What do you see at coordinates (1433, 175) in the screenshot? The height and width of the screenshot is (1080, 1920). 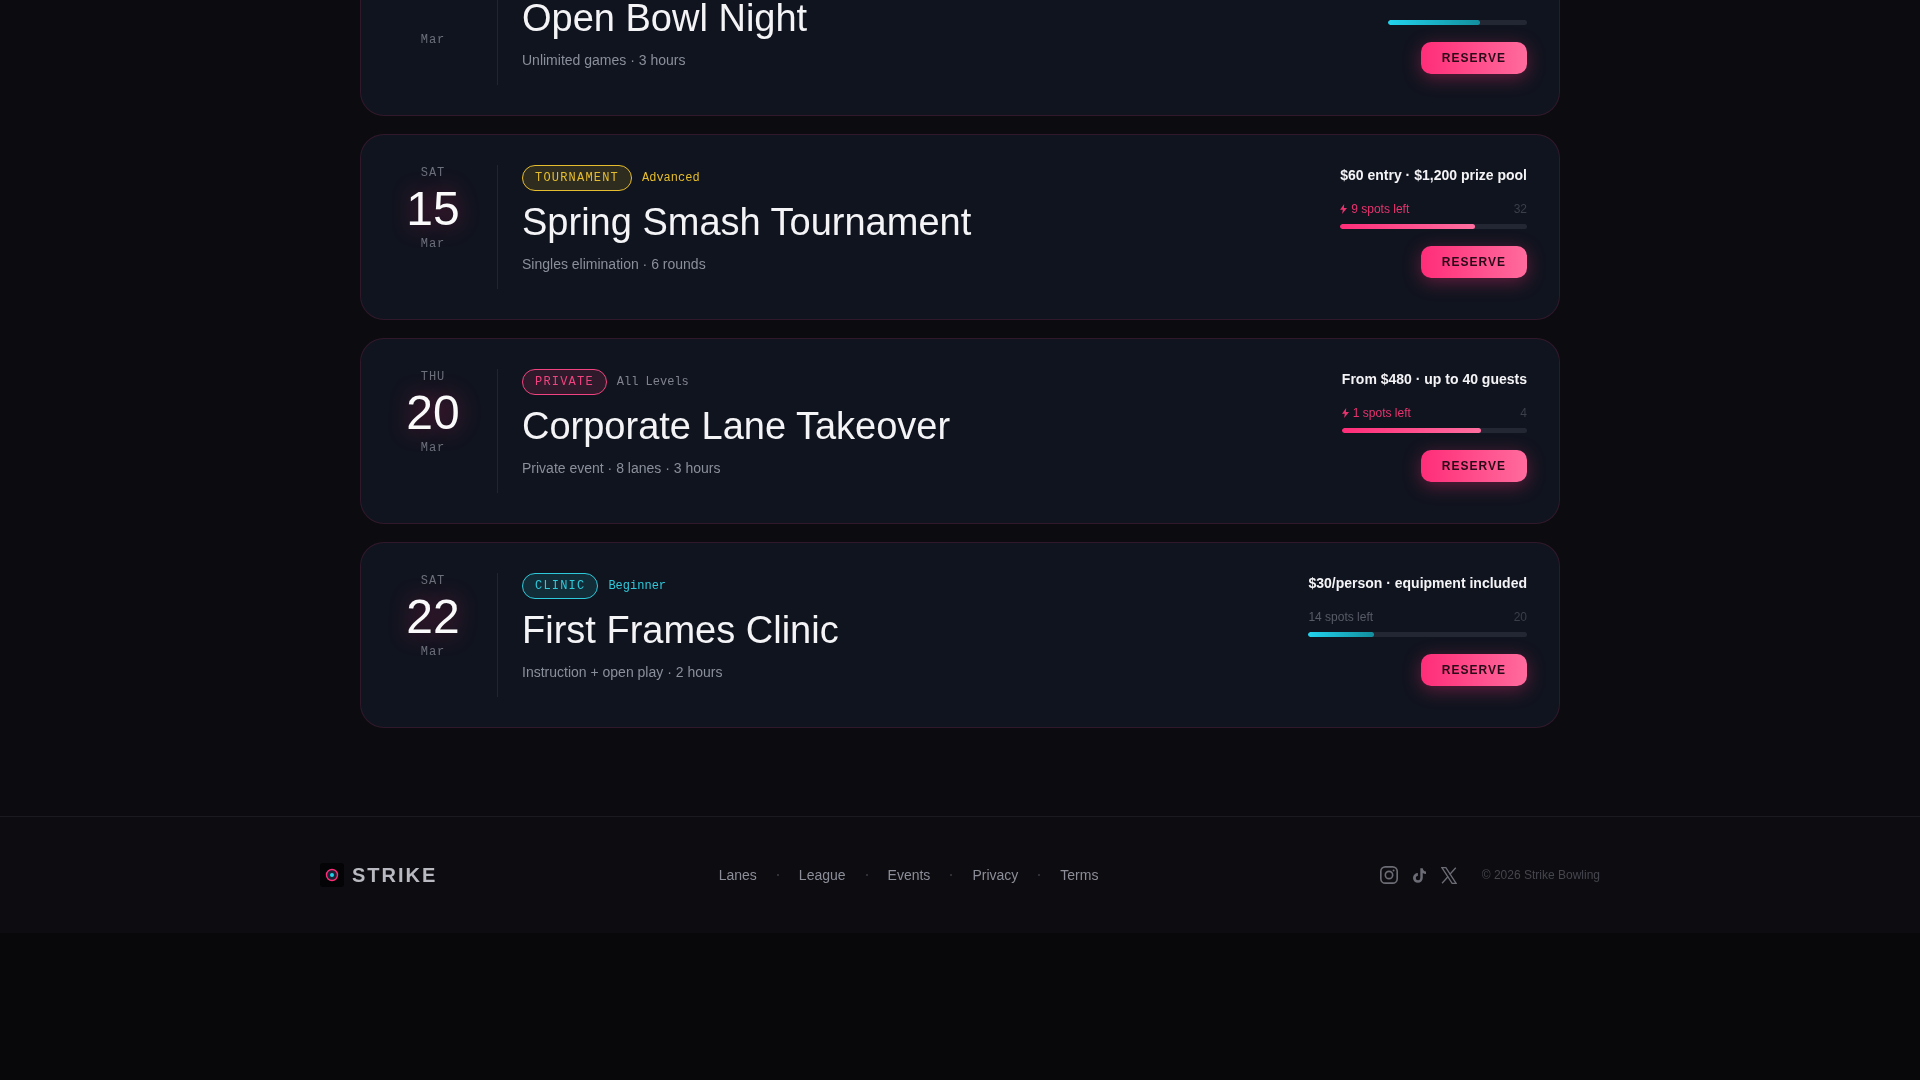 I see `event-price: $60 entry · $1,200 prize pool` at bounding box center [1433, 175].